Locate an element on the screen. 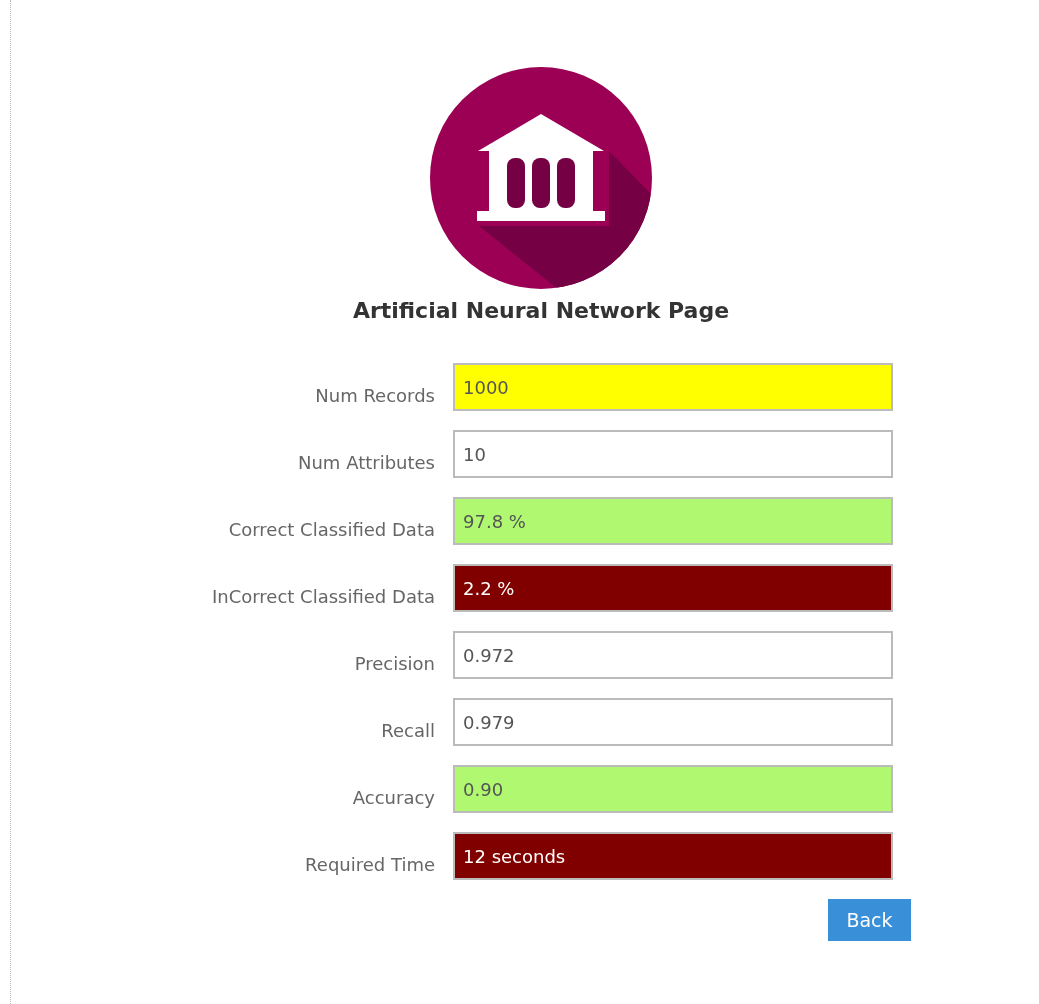  input-field: 97.8 % is located at coordinates (673, 521).